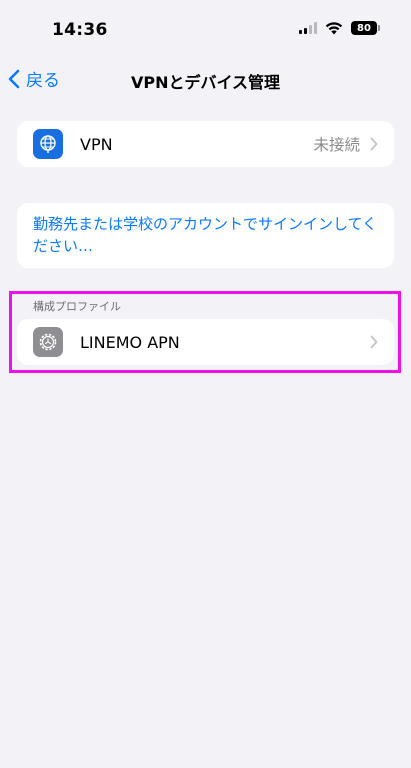  I want to click on vpn-group: VPN 未接続, so click(205, 144).